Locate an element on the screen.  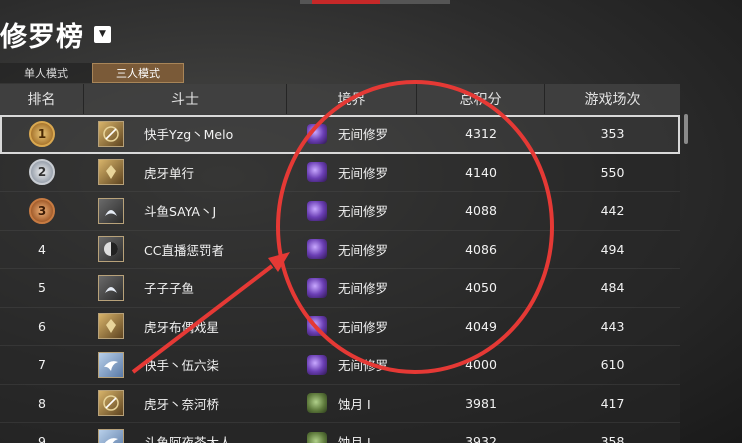
page-header: 修罗榜 ▼ is located at coordinates (55, 34).